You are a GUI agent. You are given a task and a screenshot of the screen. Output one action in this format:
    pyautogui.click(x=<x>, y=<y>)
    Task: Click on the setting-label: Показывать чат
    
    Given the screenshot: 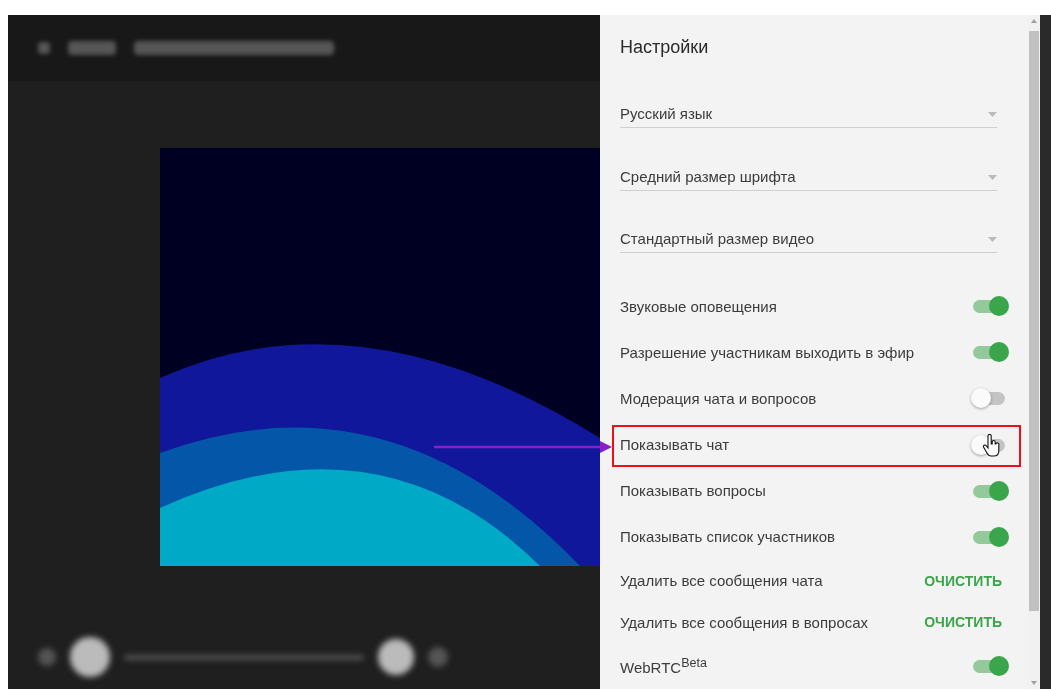 What is the action you would take?
    pyautogui.click(x=675, y=445)
    